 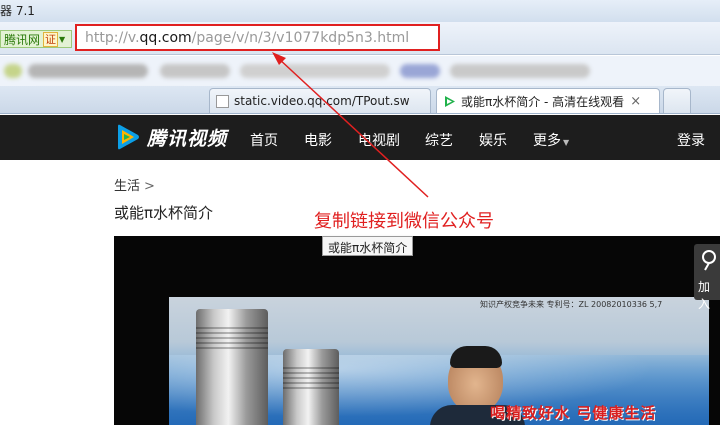 What do you see at coordinates (300, 37) in the screenshot?
I see `url-path: /page/v/n/3/v1077kdp5n3.html` at bounding box center [300, 37].